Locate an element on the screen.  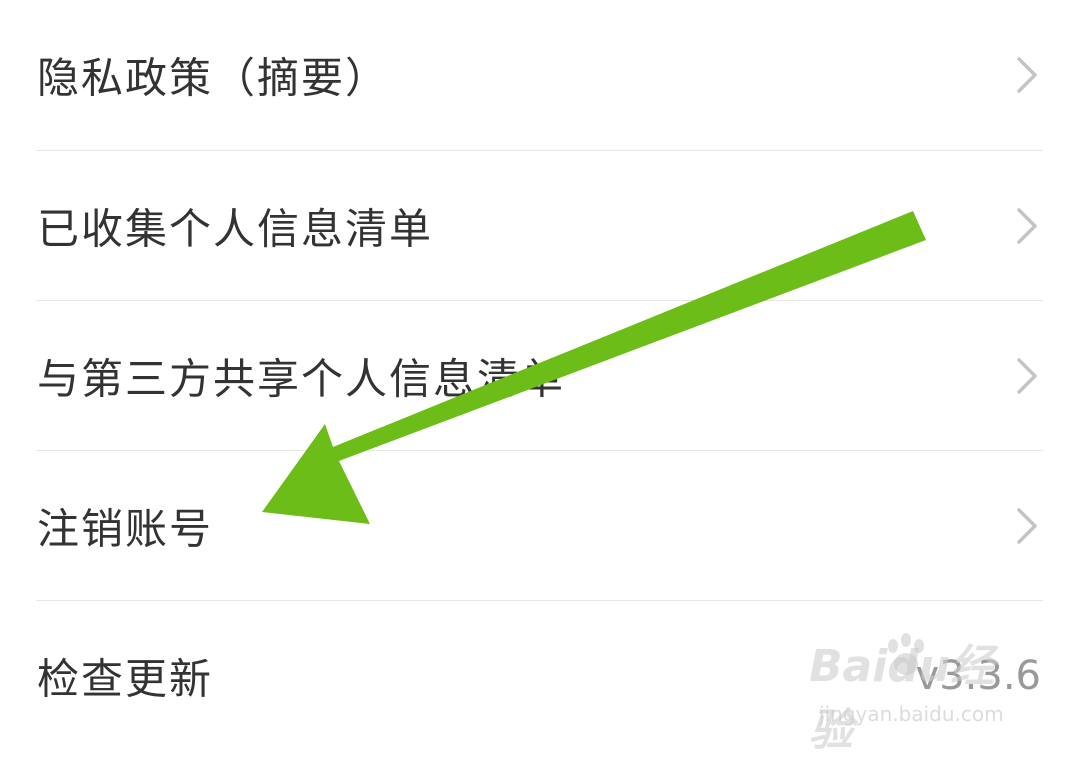
settings-item-label: 已收集个人信息清单 is located at coordinates (235, 229).